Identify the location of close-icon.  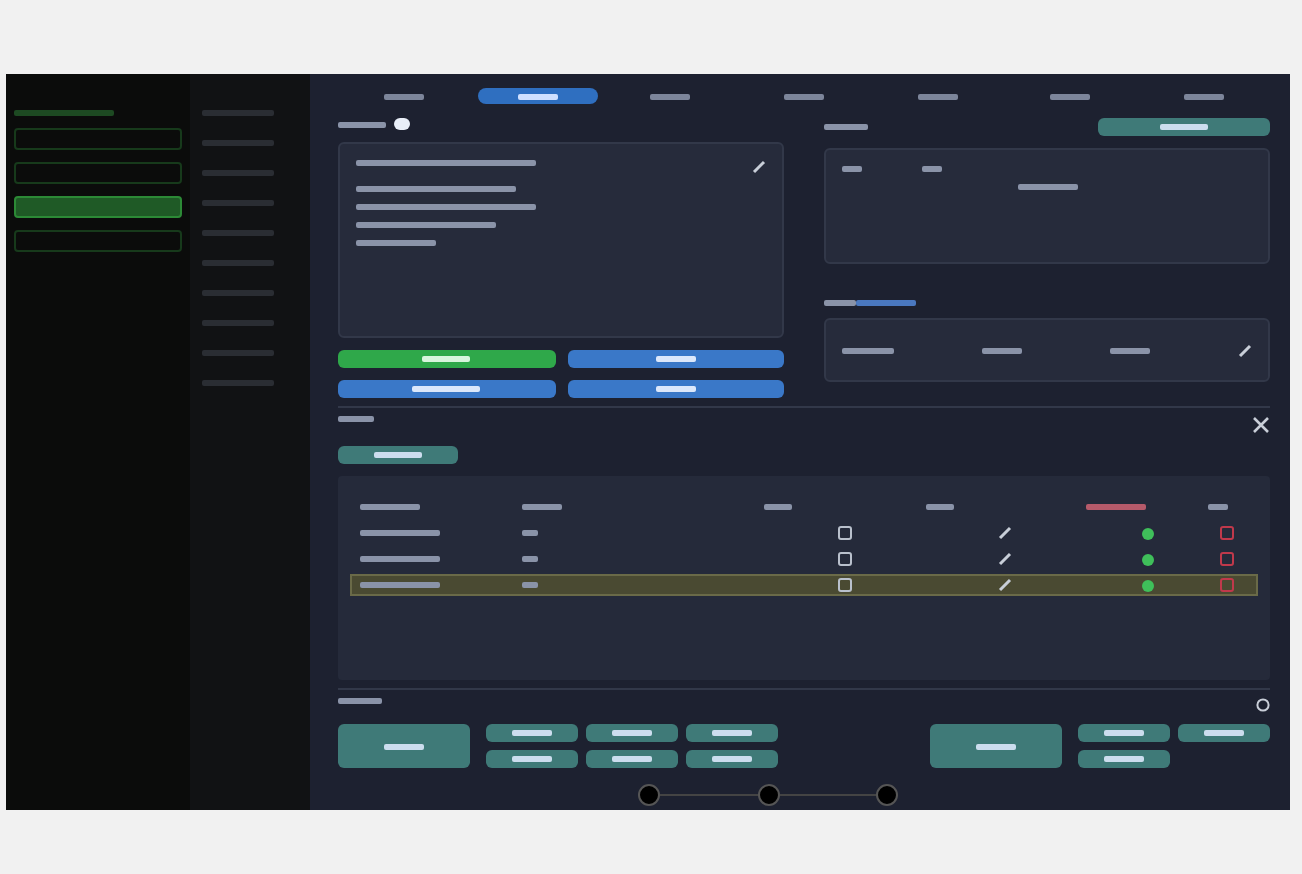
(1261, 425).